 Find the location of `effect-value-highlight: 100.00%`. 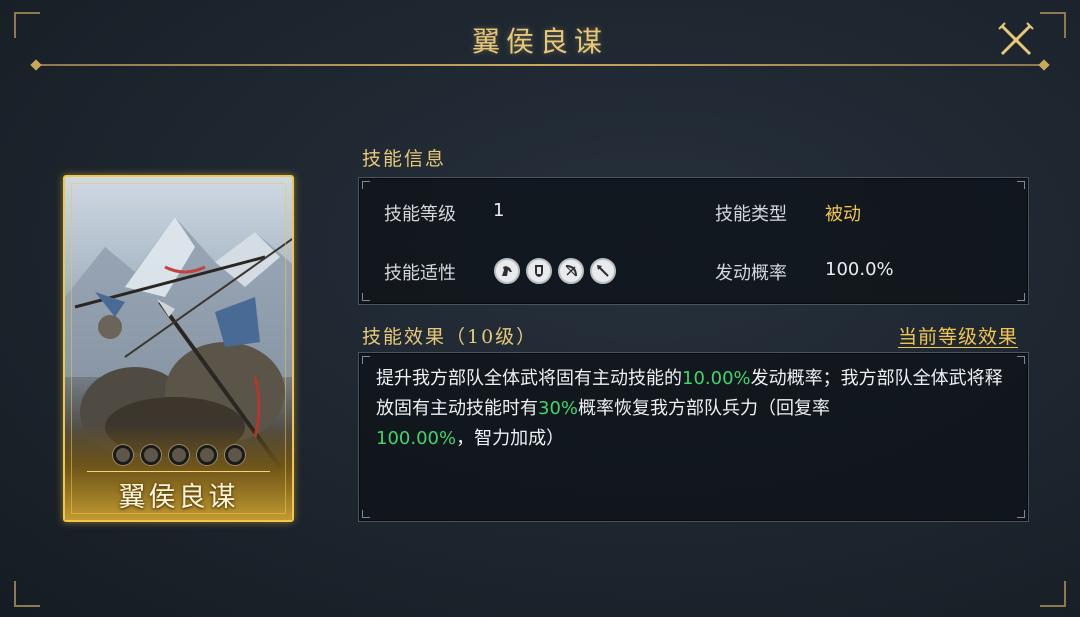

effect-value-highlight: 100.00% is located at coordinates (416, 438).